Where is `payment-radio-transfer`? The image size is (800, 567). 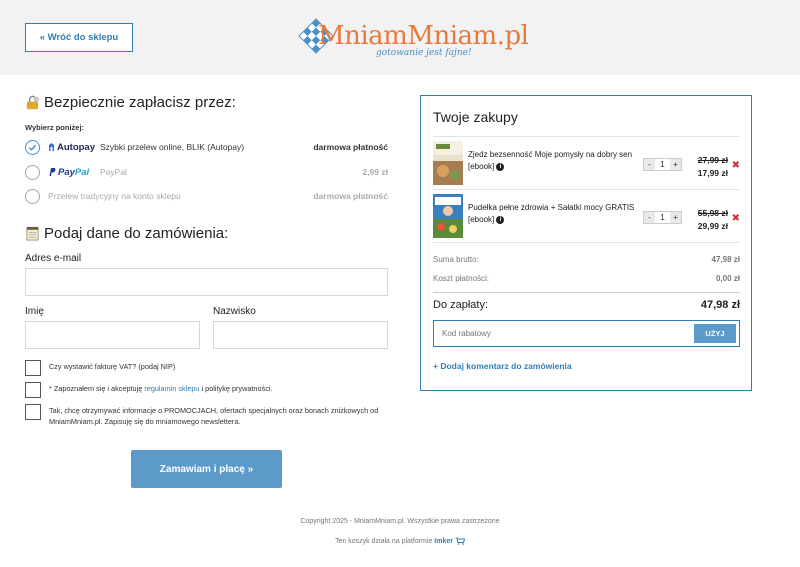 payment-radio-transfer is located at coordinates (32, 196).